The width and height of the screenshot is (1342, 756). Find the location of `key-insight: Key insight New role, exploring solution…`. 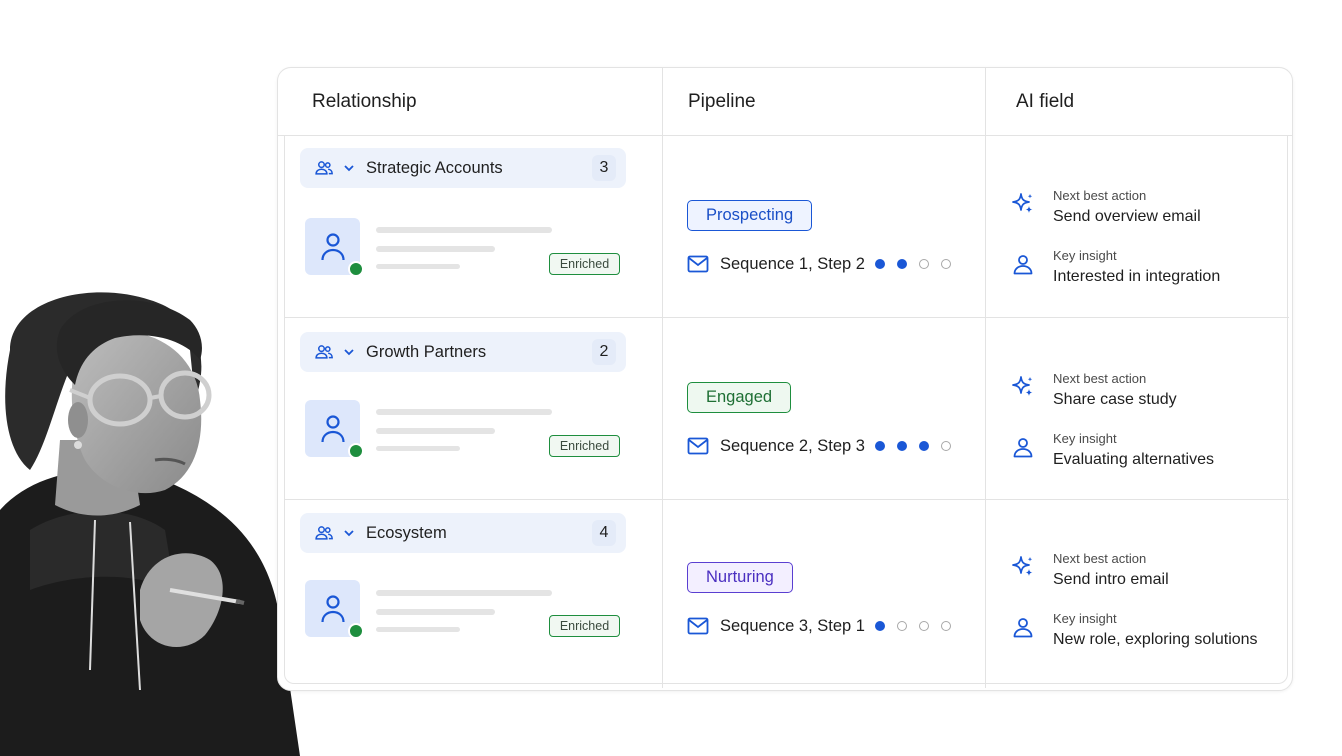

key-insight: Key insight New role, exploring solution… is located at coordinates (1146, 633).